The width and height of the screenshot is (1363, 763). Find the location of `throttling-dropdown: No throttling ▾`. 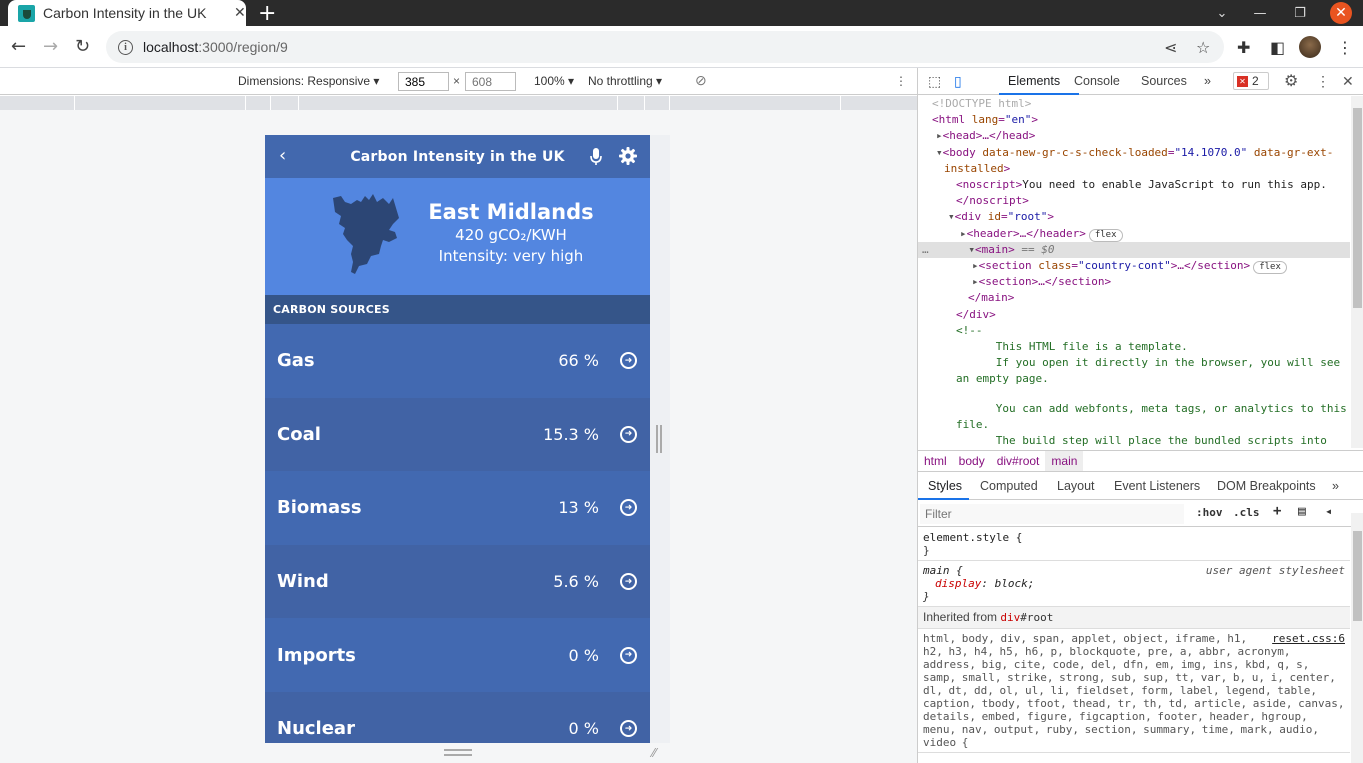

throttling-dropdown: No throttling ▾ is located at coordinates (625, 81).